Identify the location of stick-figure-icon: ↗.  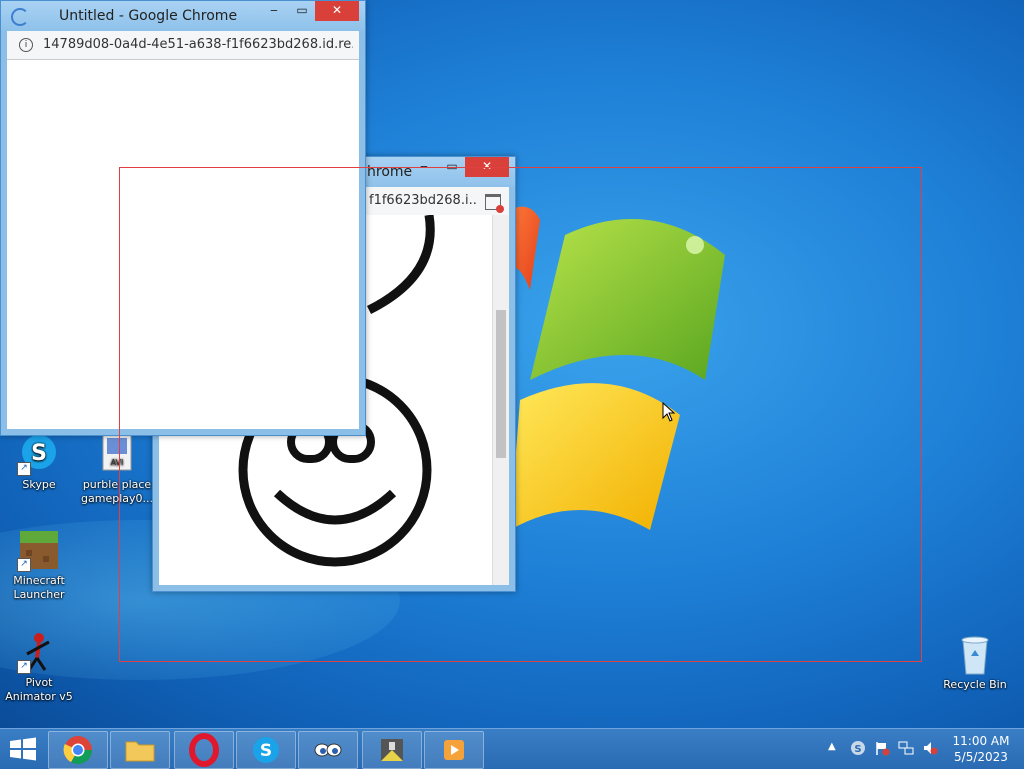
(39, 652).